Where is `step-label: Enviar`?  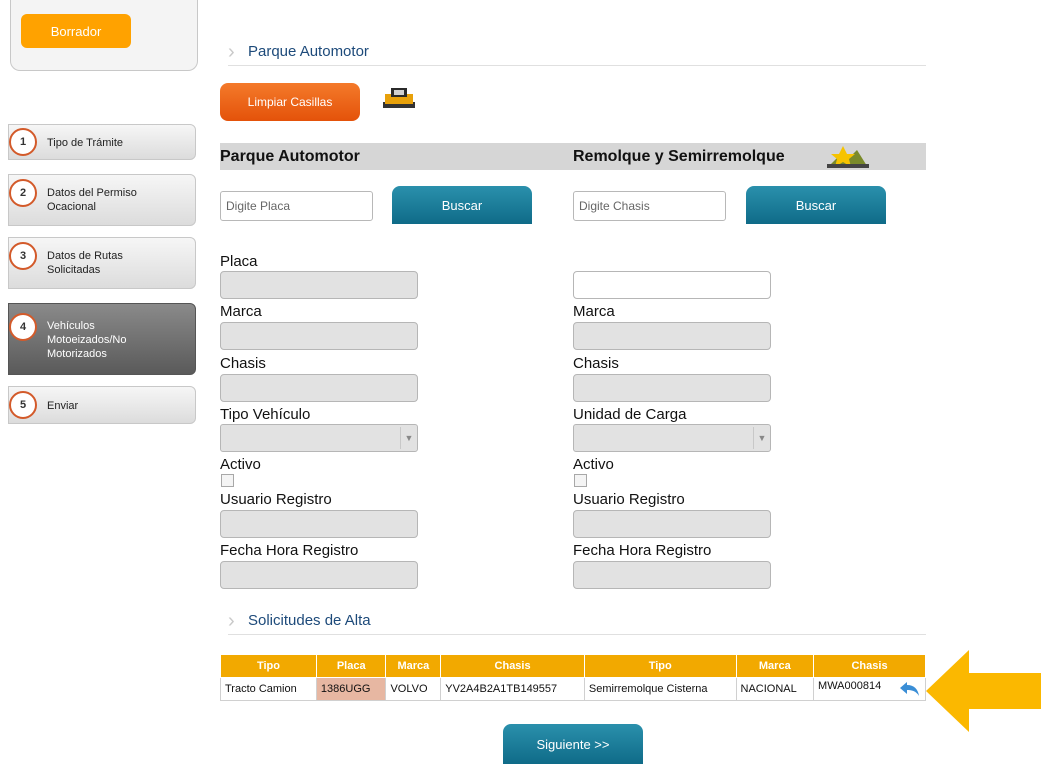 step-label: Enviar is located at coordinates (63, 406).